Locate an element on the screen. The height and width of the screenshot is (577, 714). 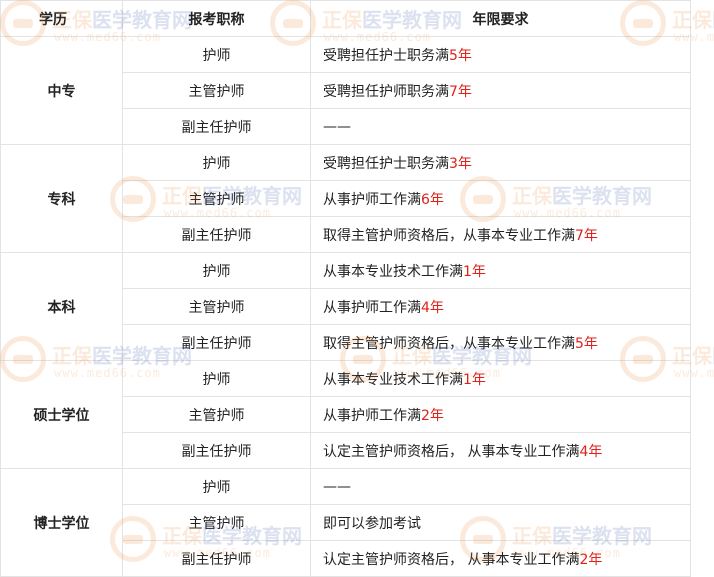
education-cell: 硕士学位 is located at coordinates (61, 414).